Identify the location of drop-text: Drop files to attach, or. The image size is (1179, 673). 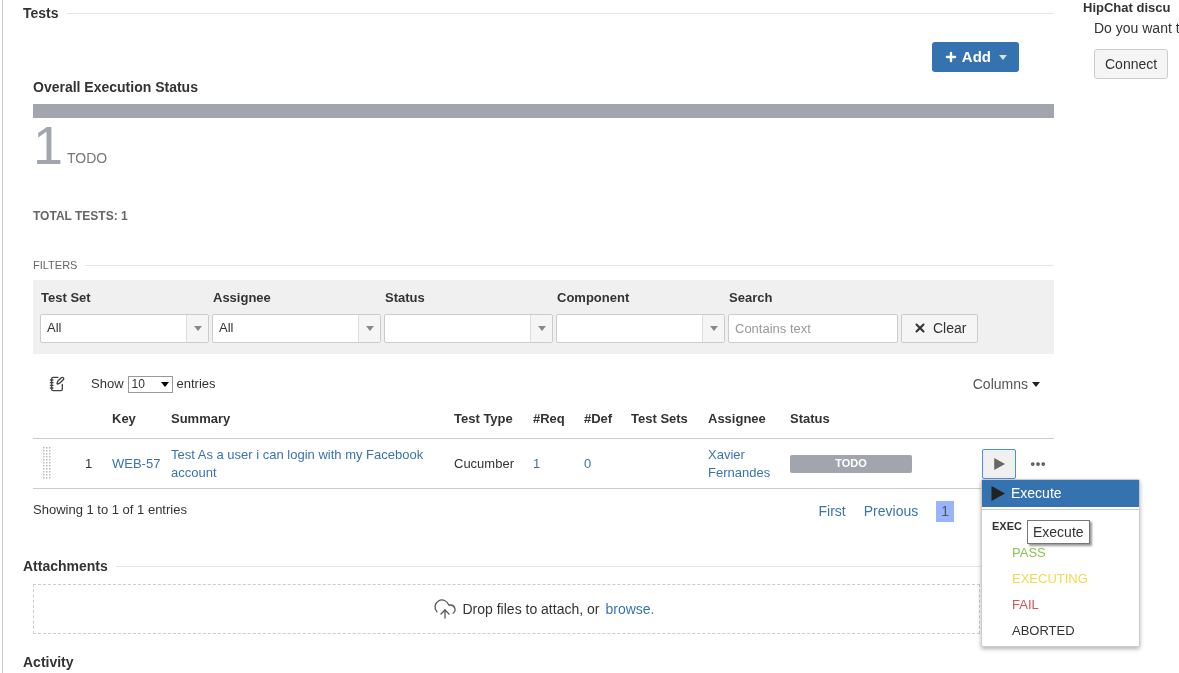
(531, 609).